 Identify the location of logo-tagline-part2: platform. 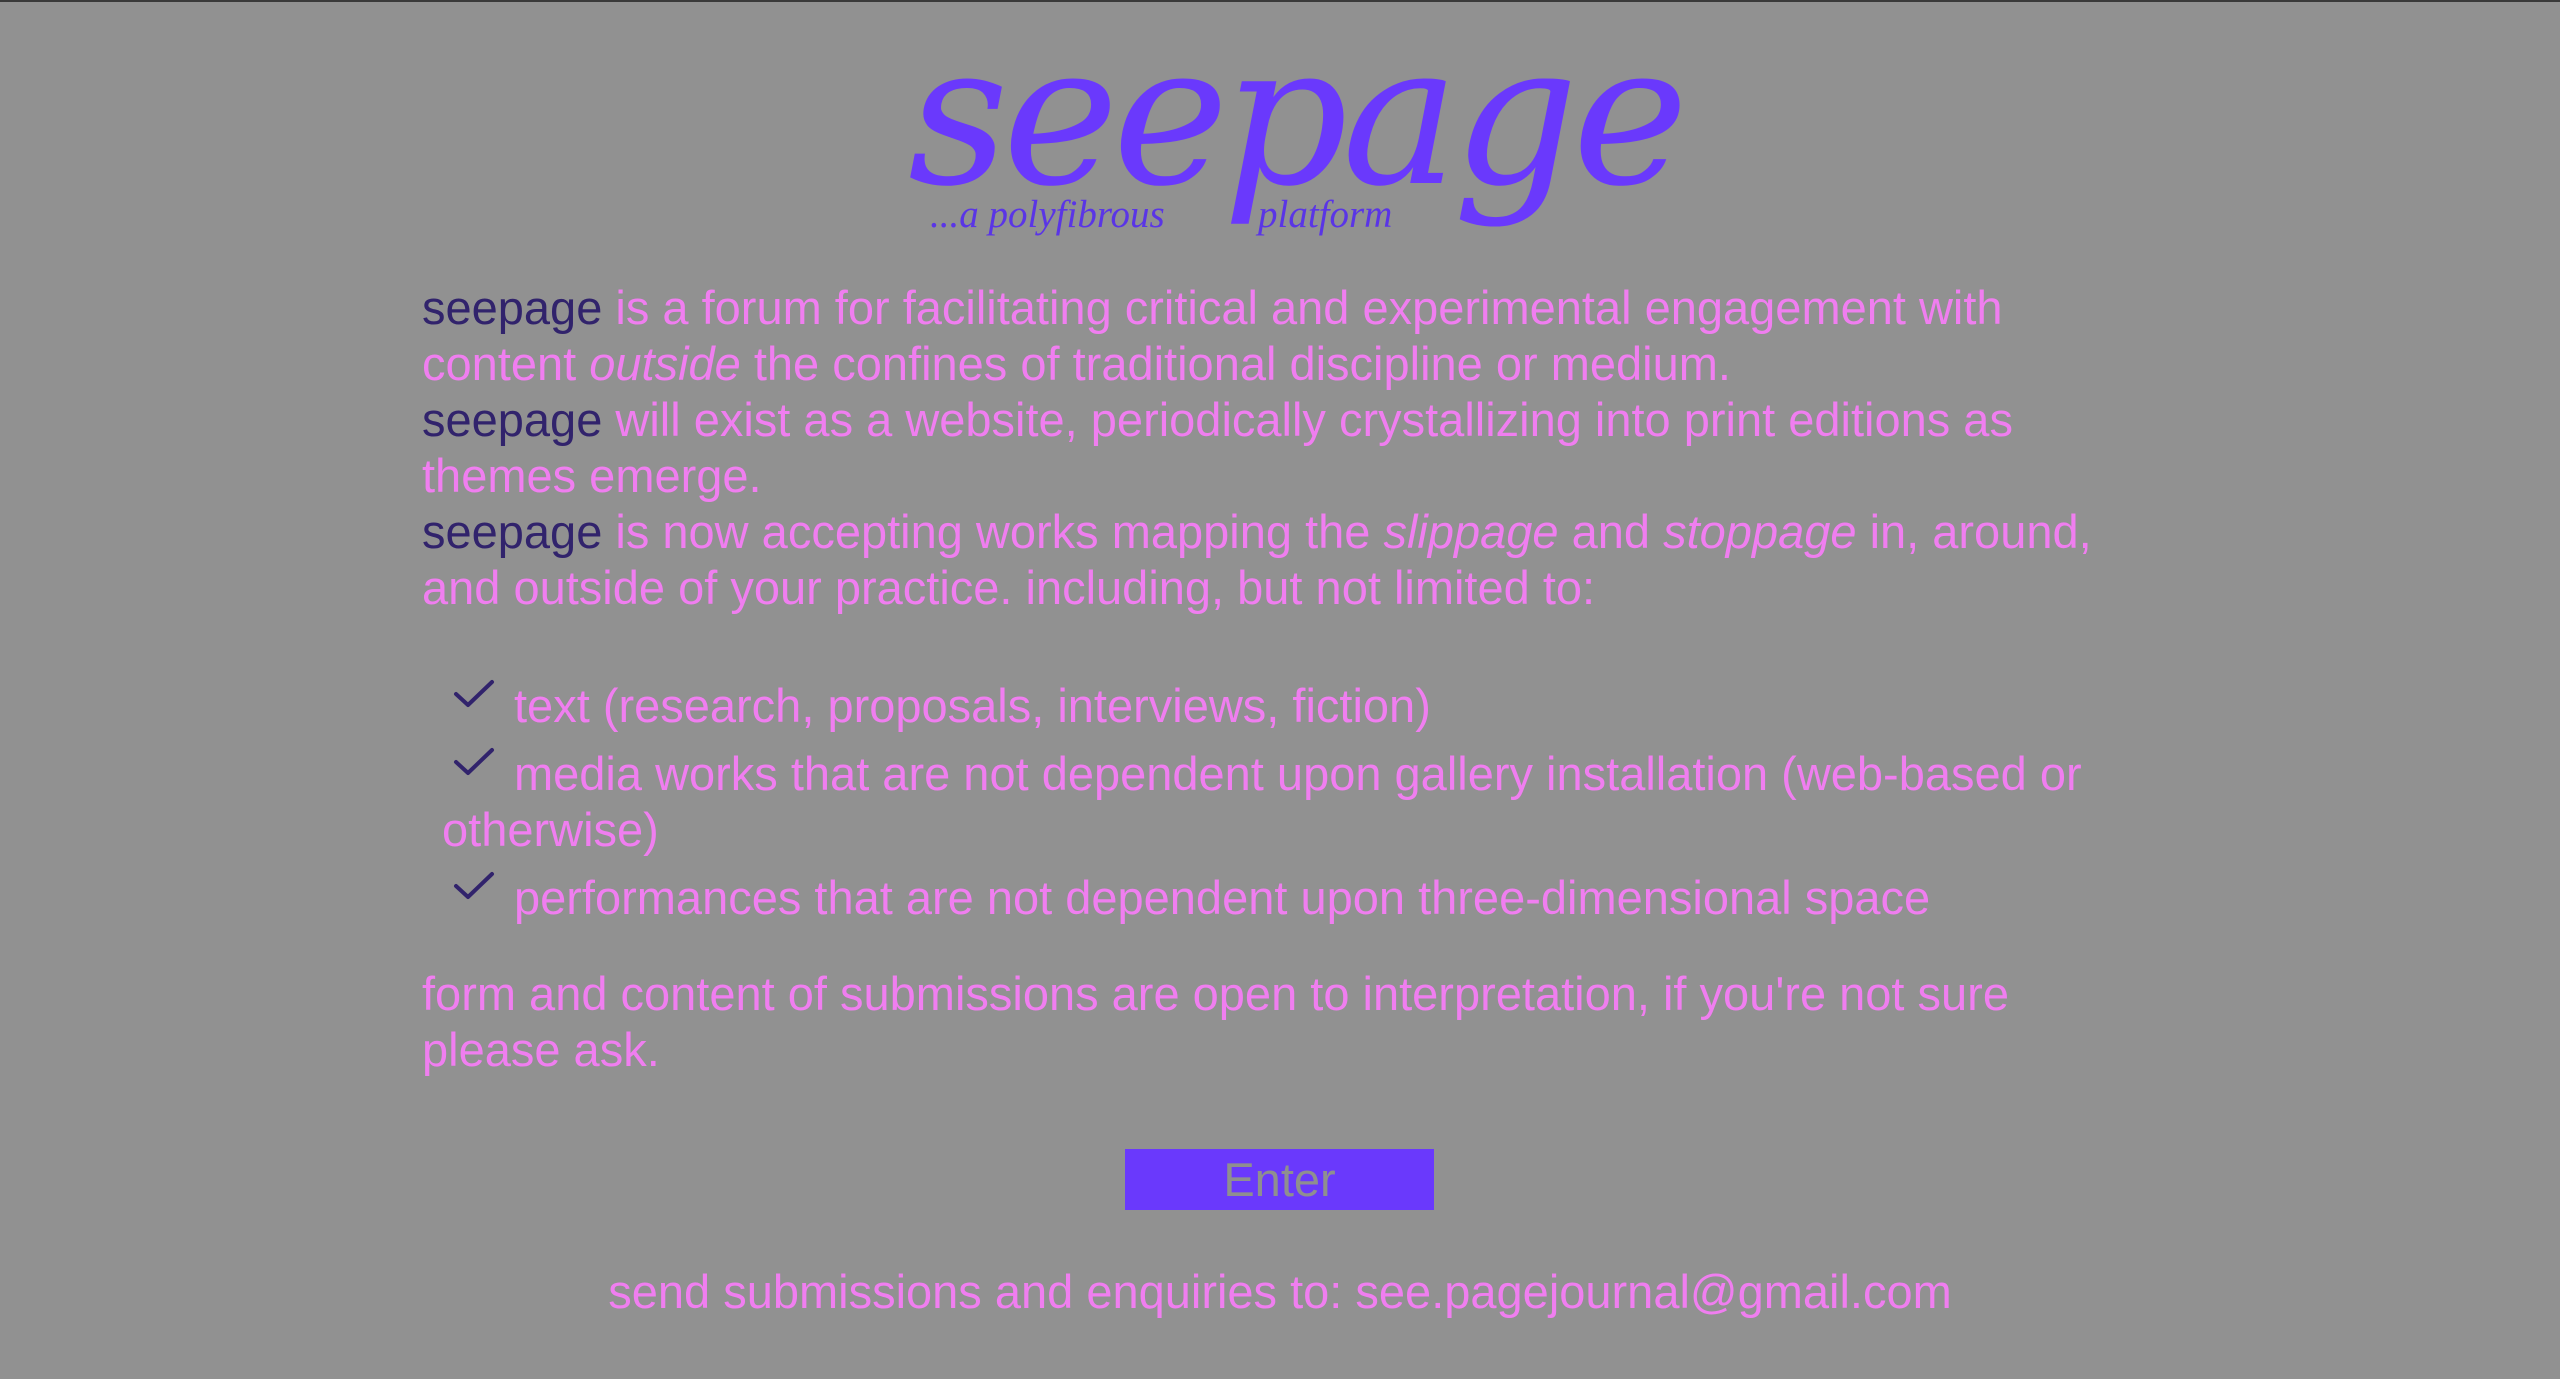
(1325, 214).